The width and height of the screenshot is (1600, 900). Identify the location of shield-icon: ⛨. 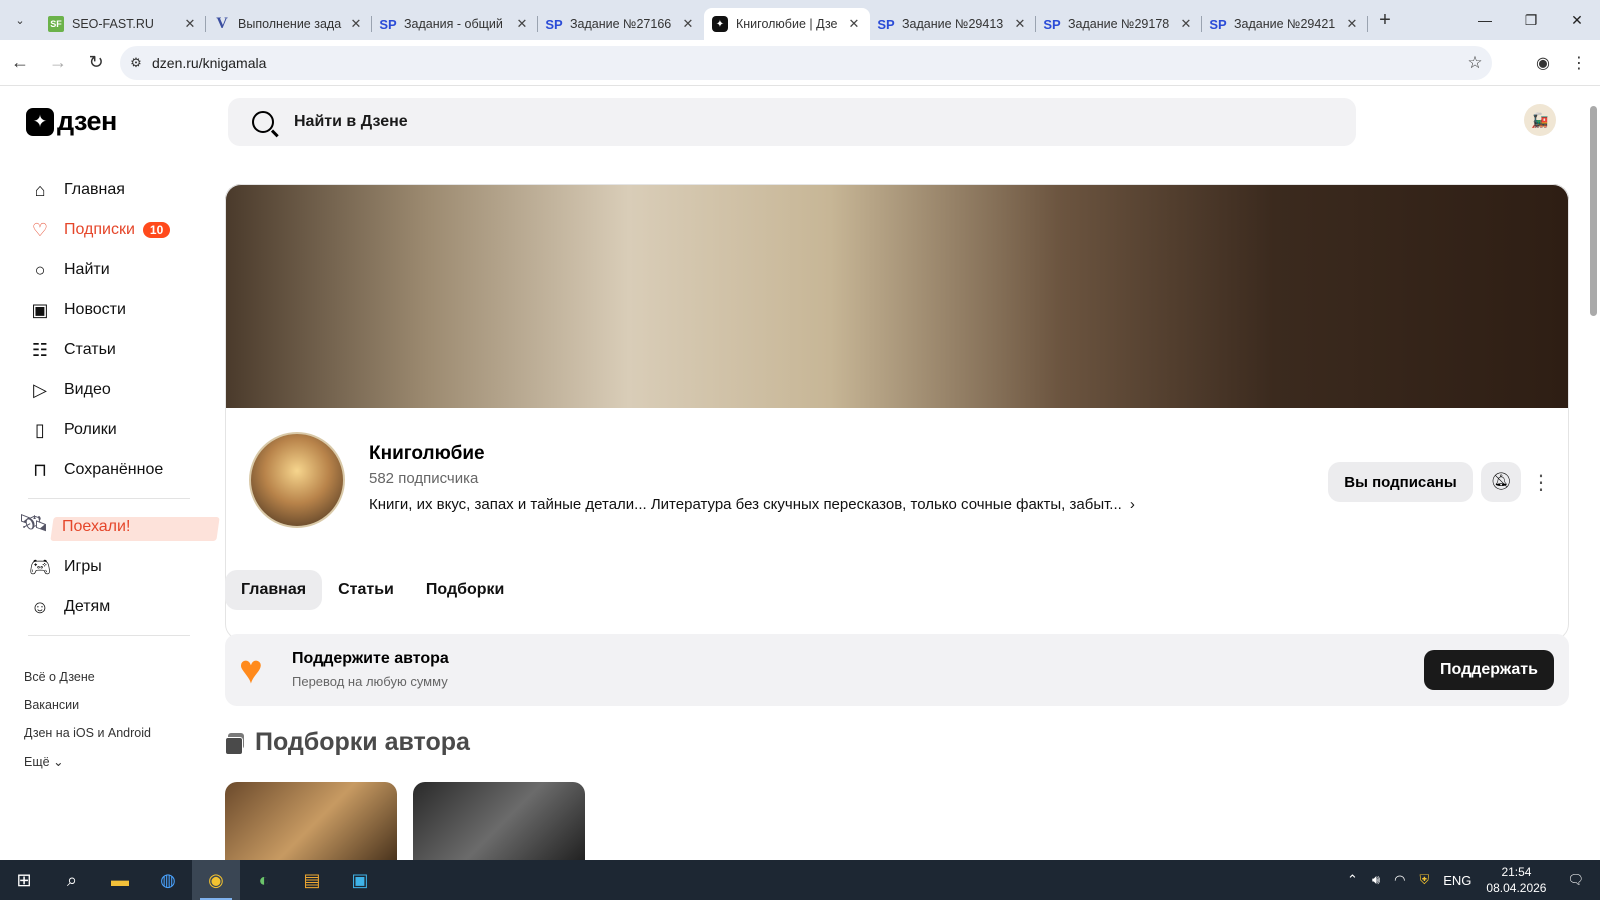
(1424, 880).